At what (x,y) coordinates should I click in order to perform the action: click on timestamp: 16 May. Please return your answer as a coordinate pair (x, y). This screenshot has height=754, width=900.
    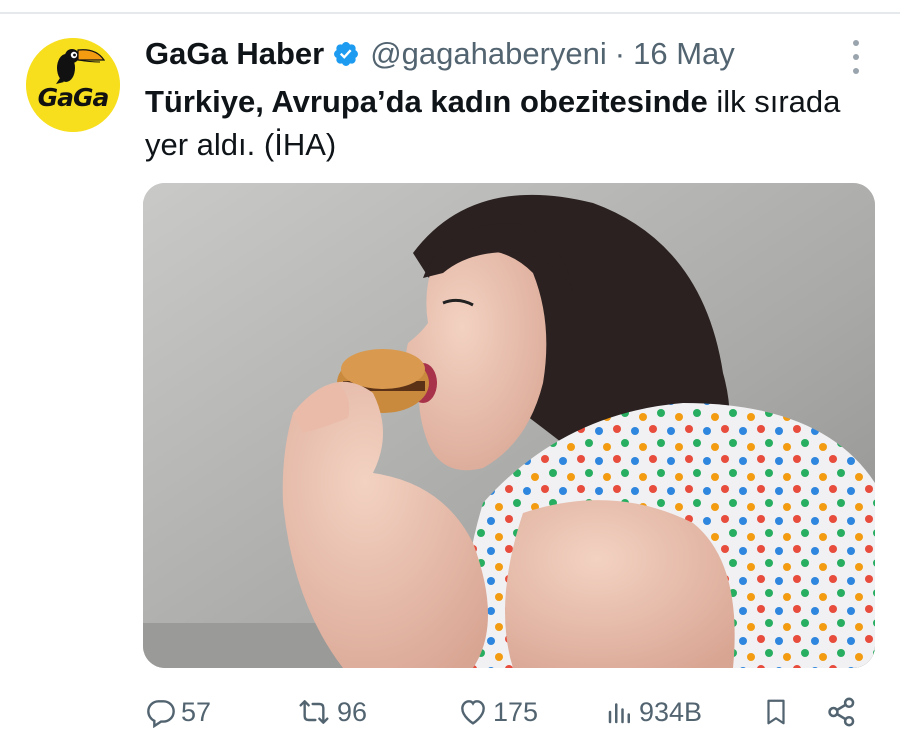
    Looking at the image, I should click on (684, 54).